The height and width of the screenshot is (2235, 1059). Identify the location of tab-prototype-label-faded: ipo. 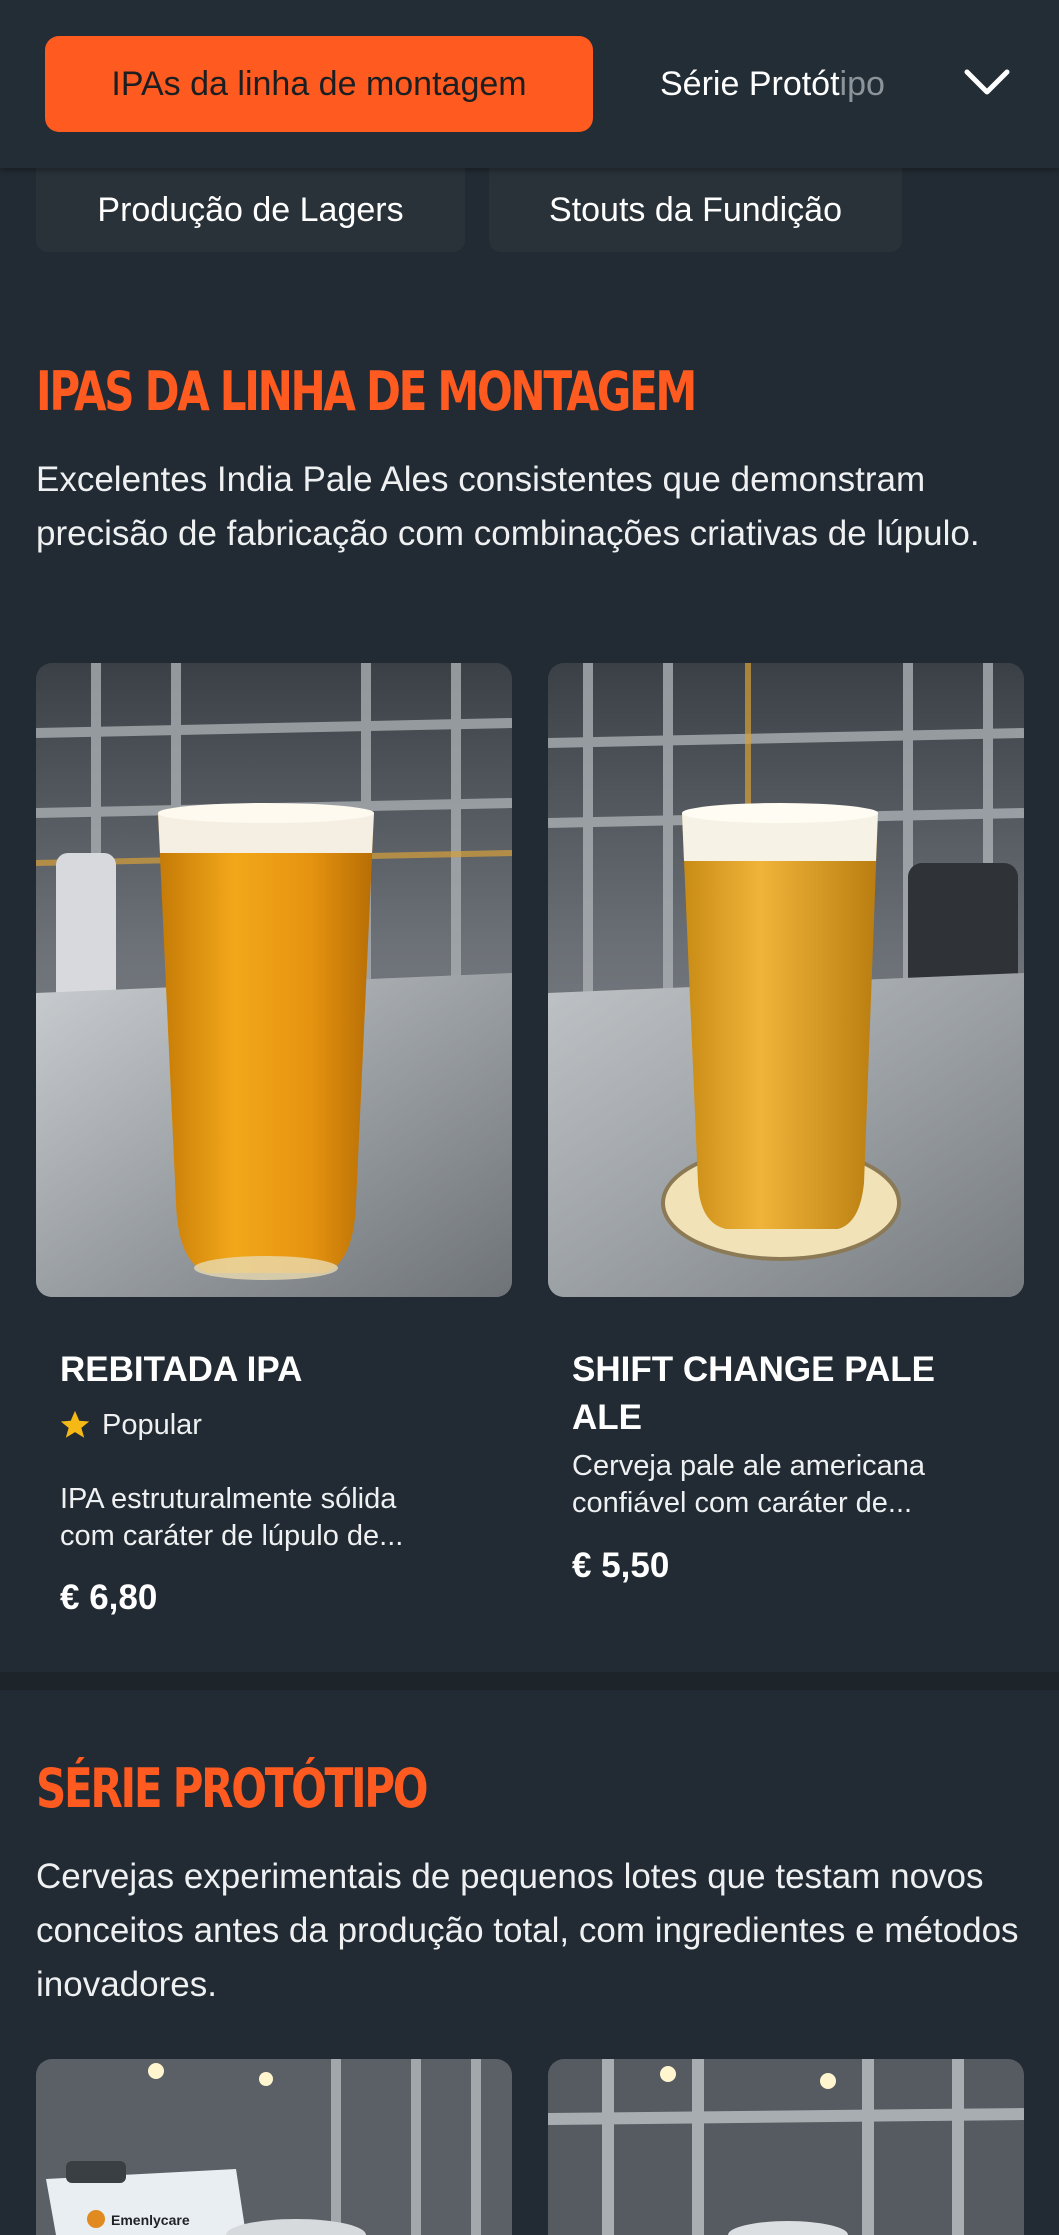
(862, 83).